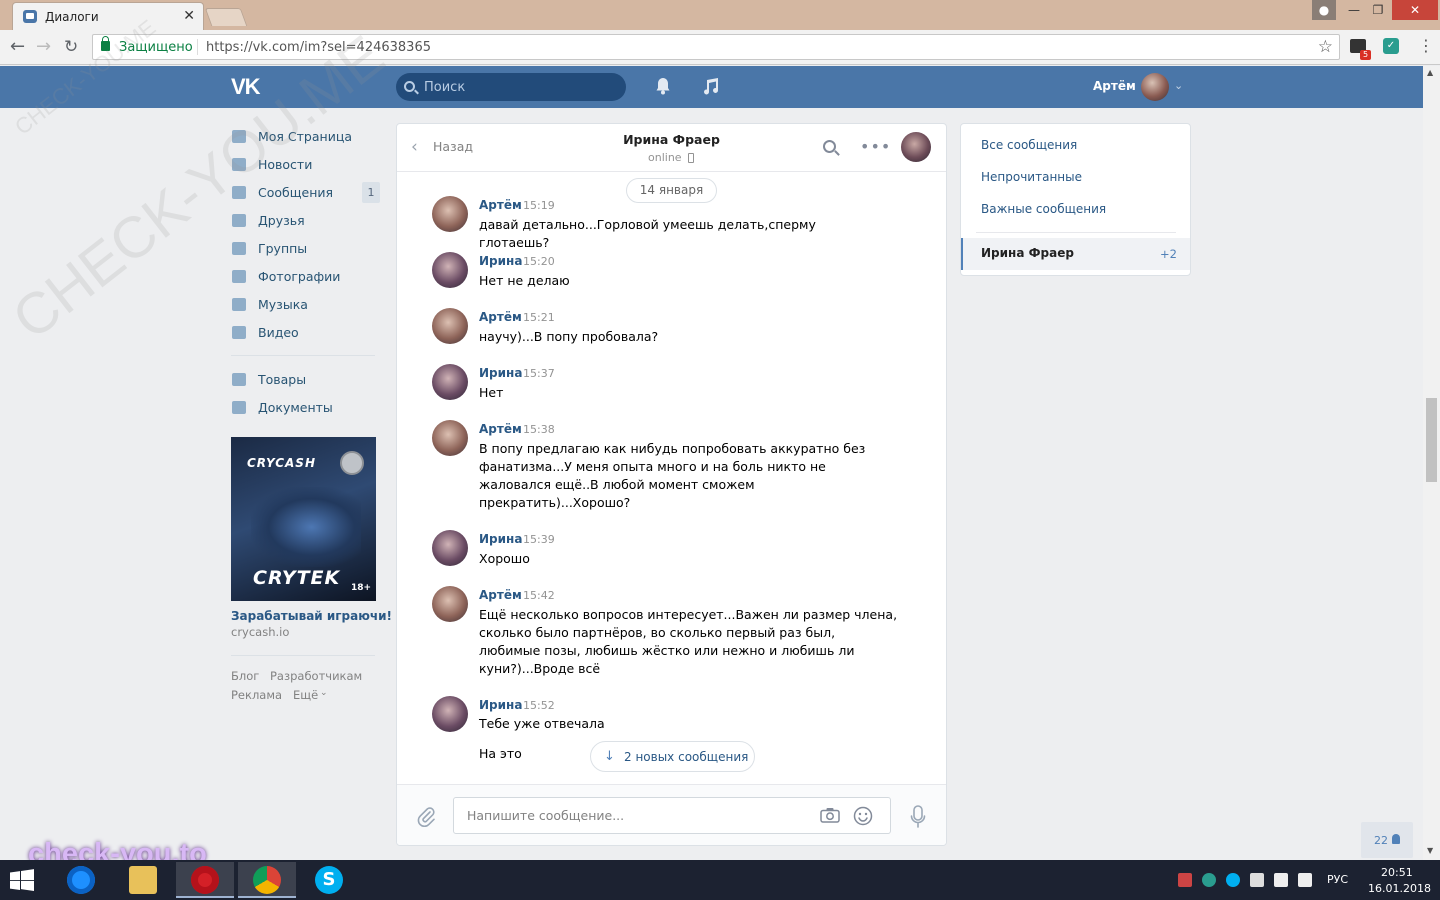 The width and height of the screenshot is (1440, 900). Describe the element at coordinates (830, 815) in the screenshot. I see `camera-icon` at that location.